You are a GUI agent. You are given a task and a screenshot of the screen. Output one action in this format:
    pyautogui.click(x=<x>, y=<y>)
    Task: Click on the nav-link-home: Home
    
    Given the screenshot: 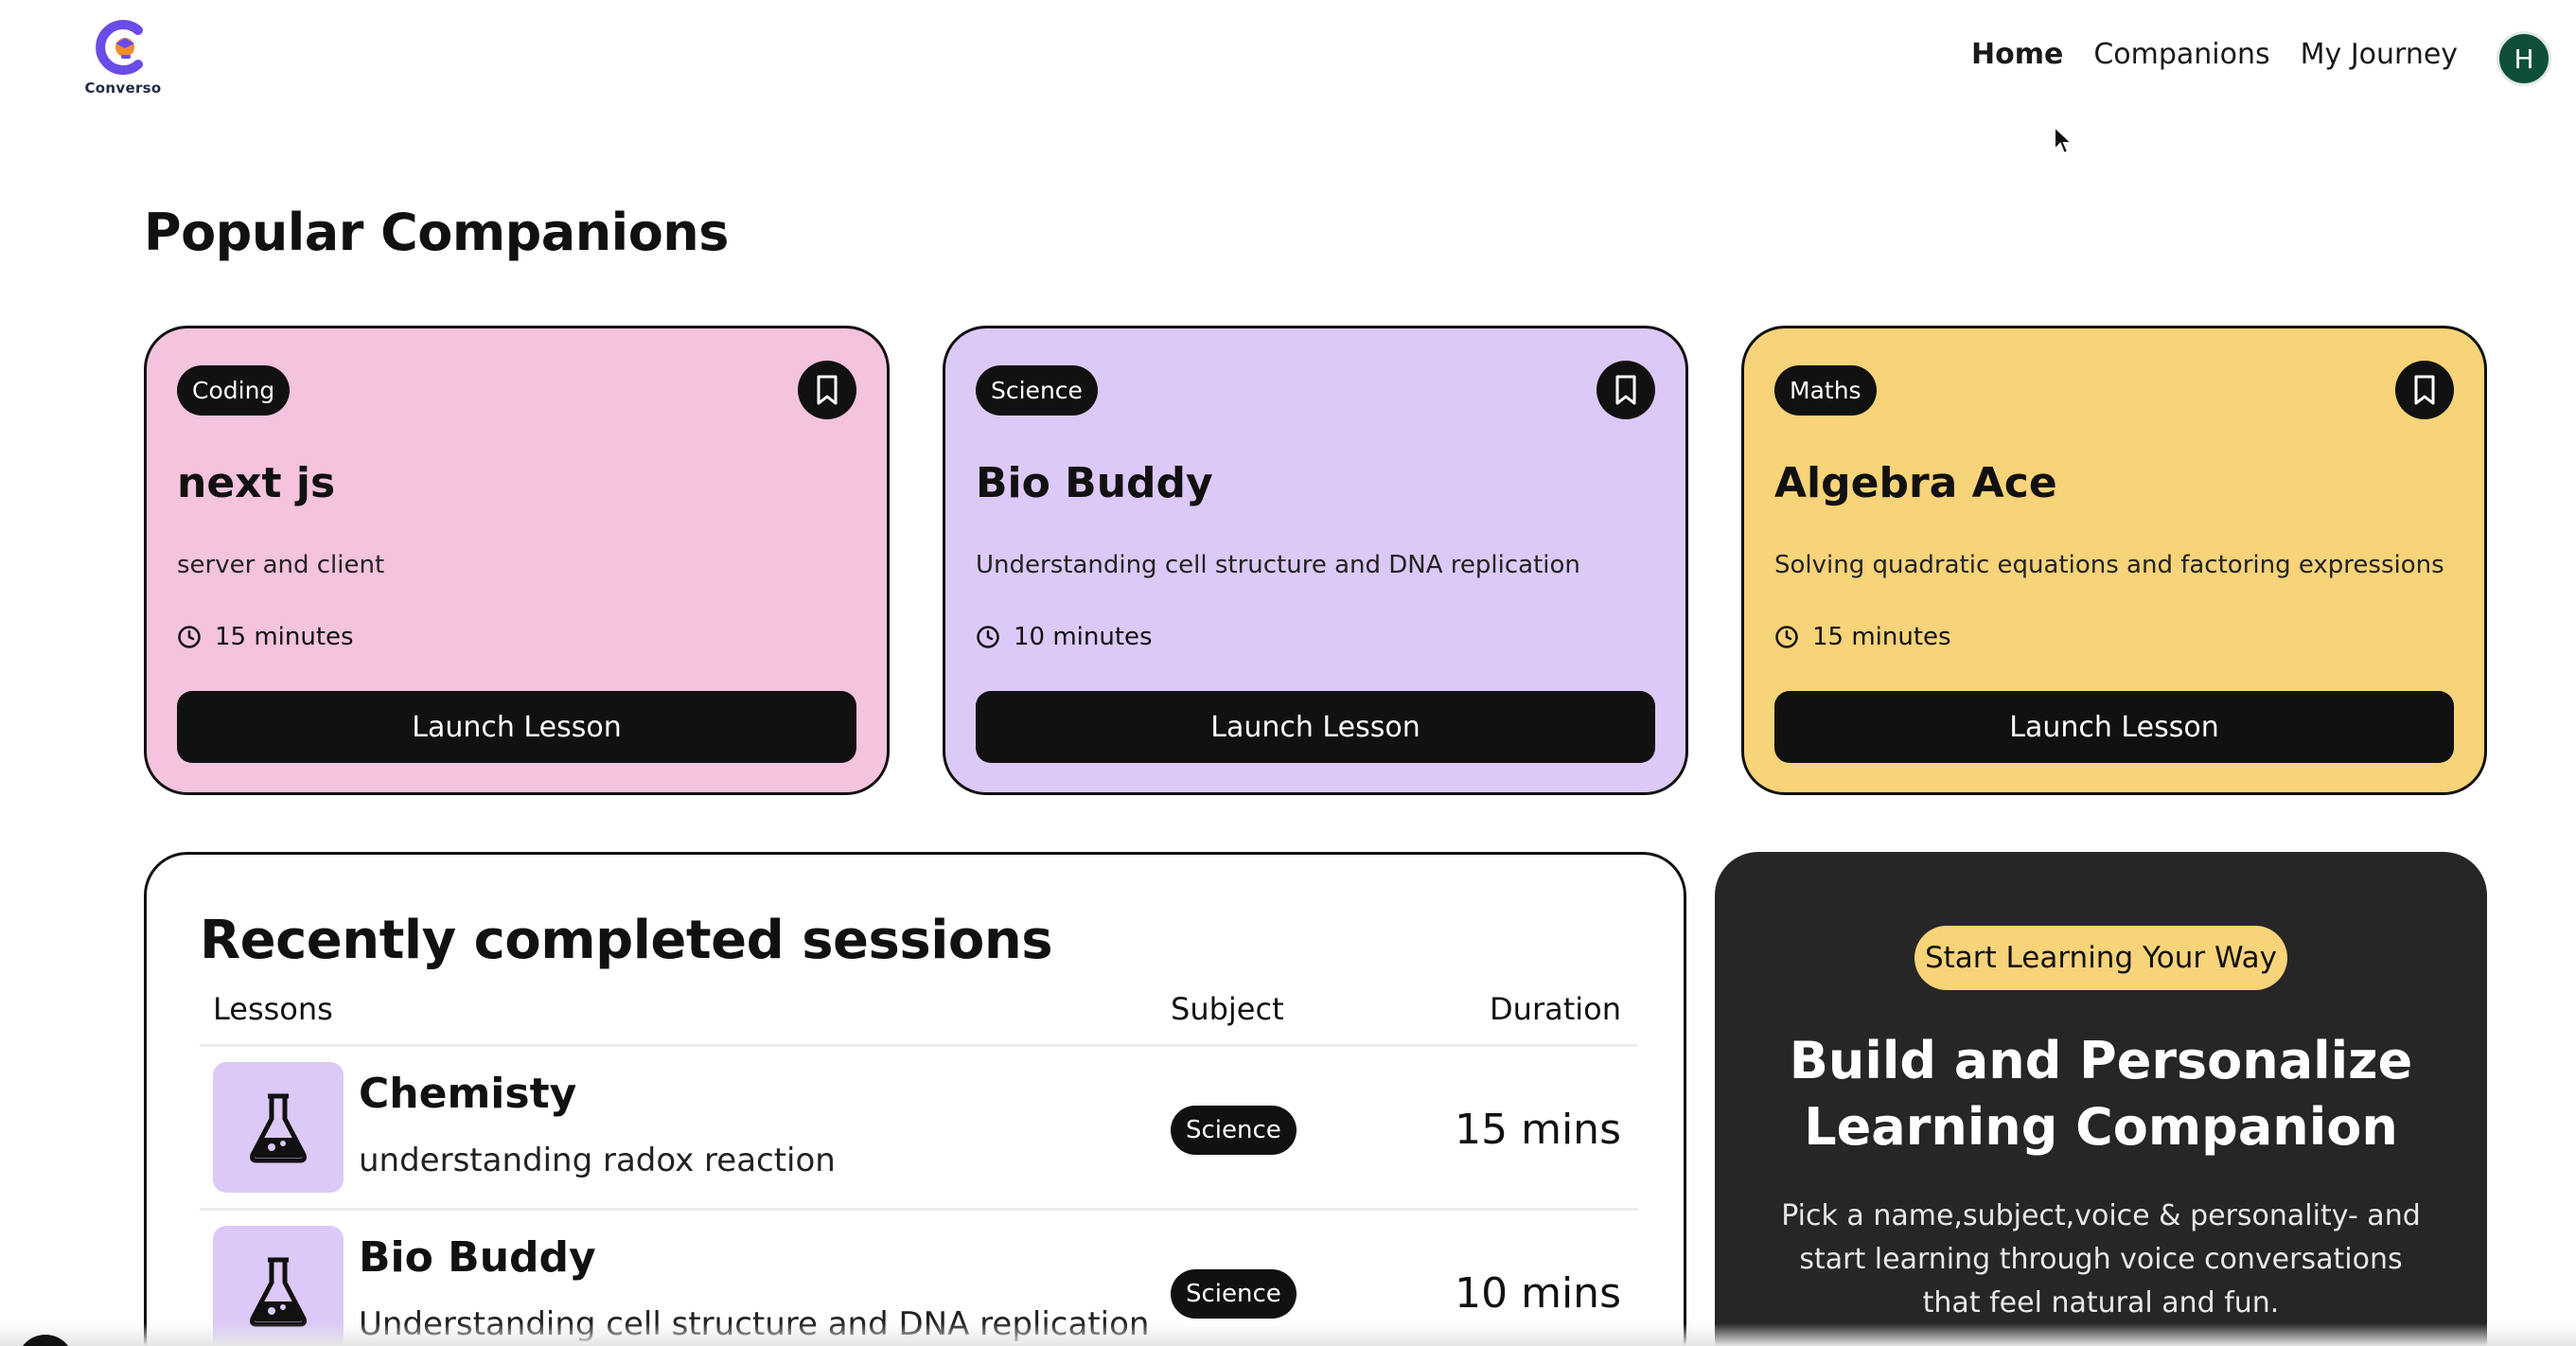 What is the action you would take?
    pyautogui.click(x=2017, y=54)
    